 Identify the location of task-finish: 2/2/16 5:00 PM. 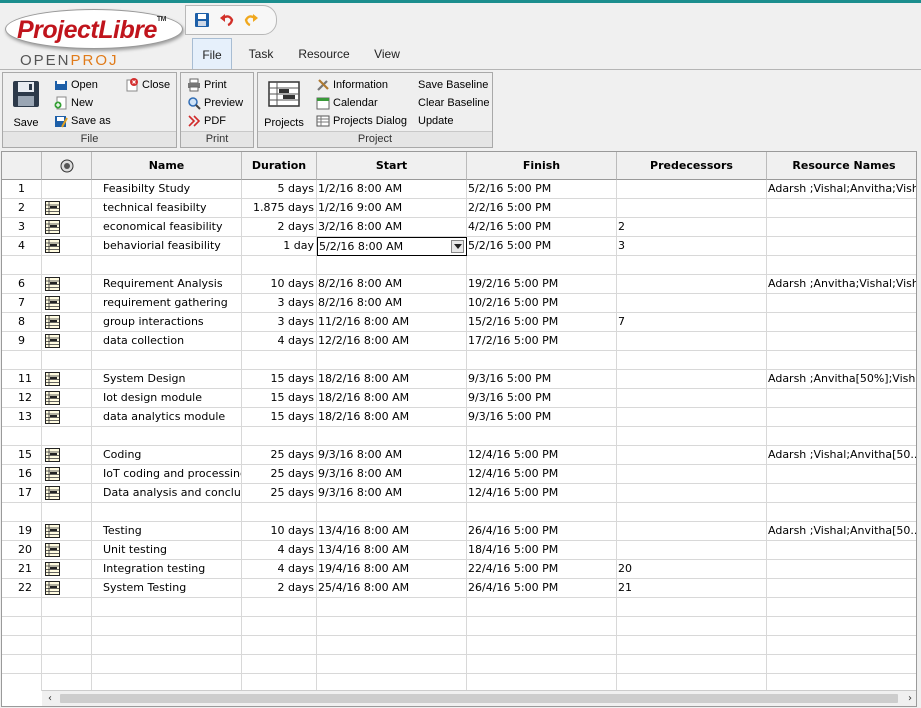
(542, 208).